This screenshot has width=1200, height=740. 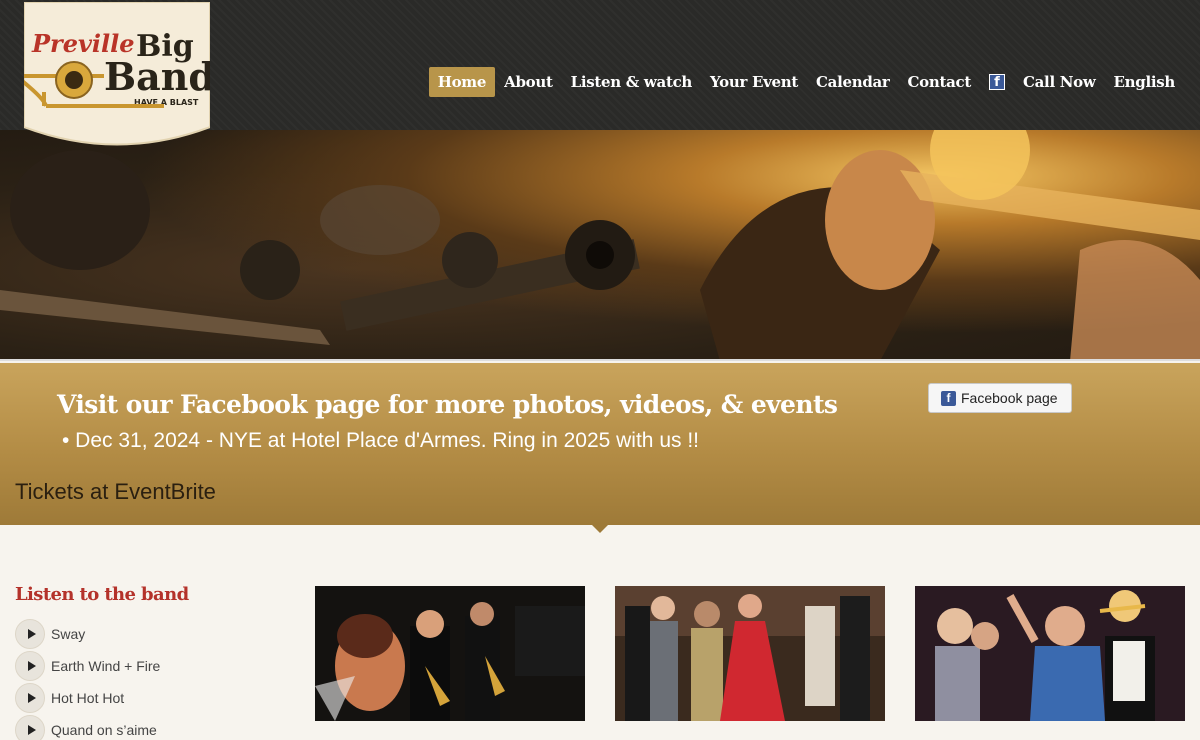 I want to click on nav-contact: Contact, so click(x=939, y=82).